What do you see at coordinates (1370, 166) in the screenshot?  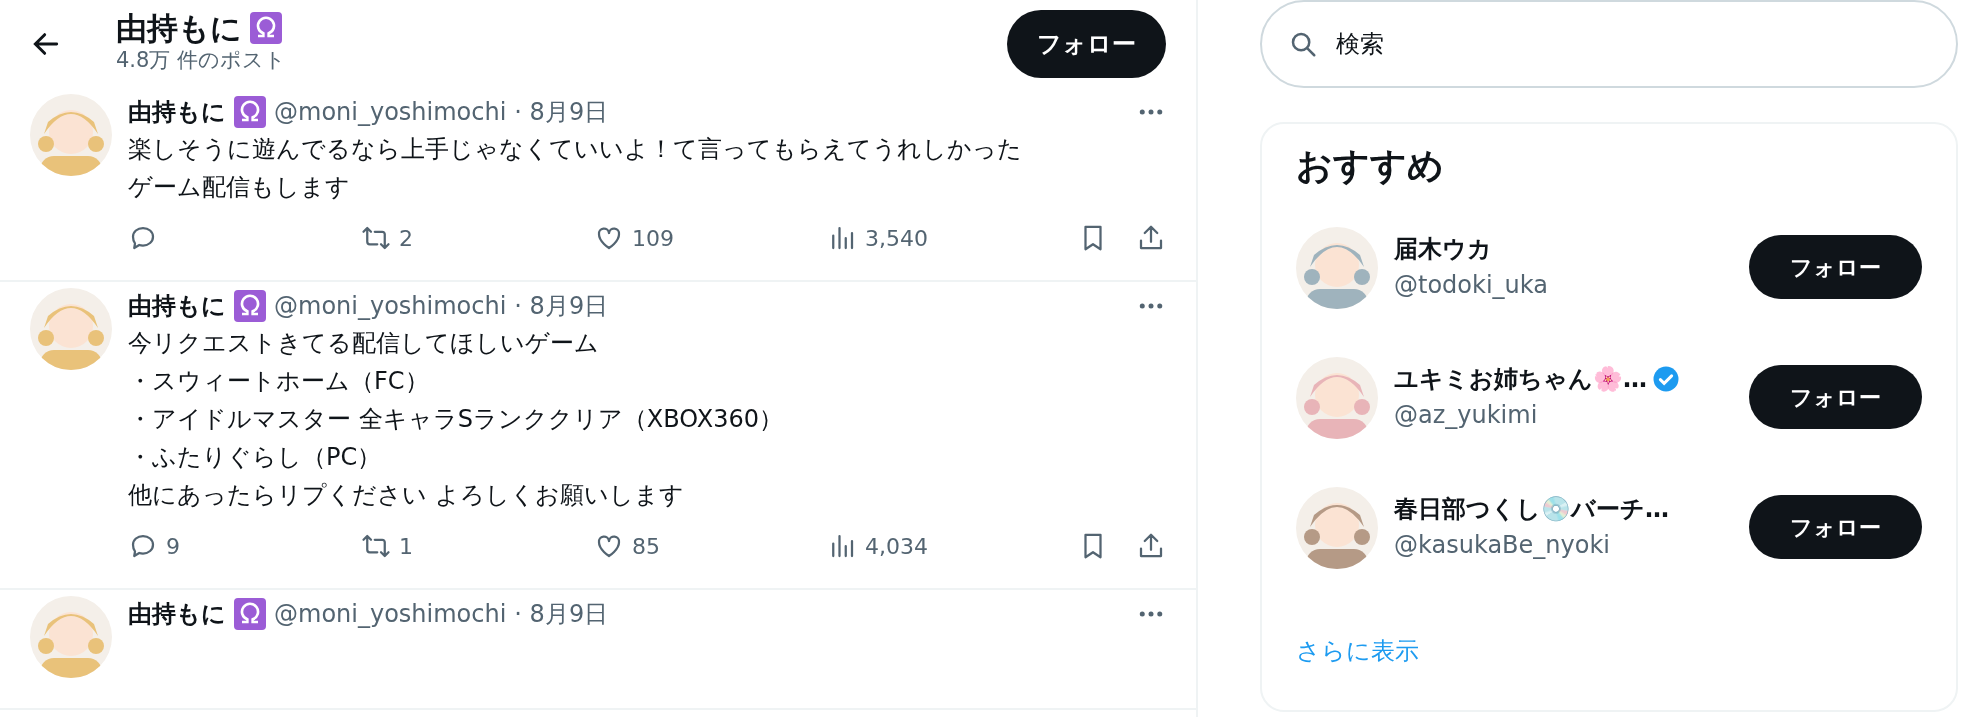 I see `panel-title: おすすめ` at bounding box center [1370, 166].